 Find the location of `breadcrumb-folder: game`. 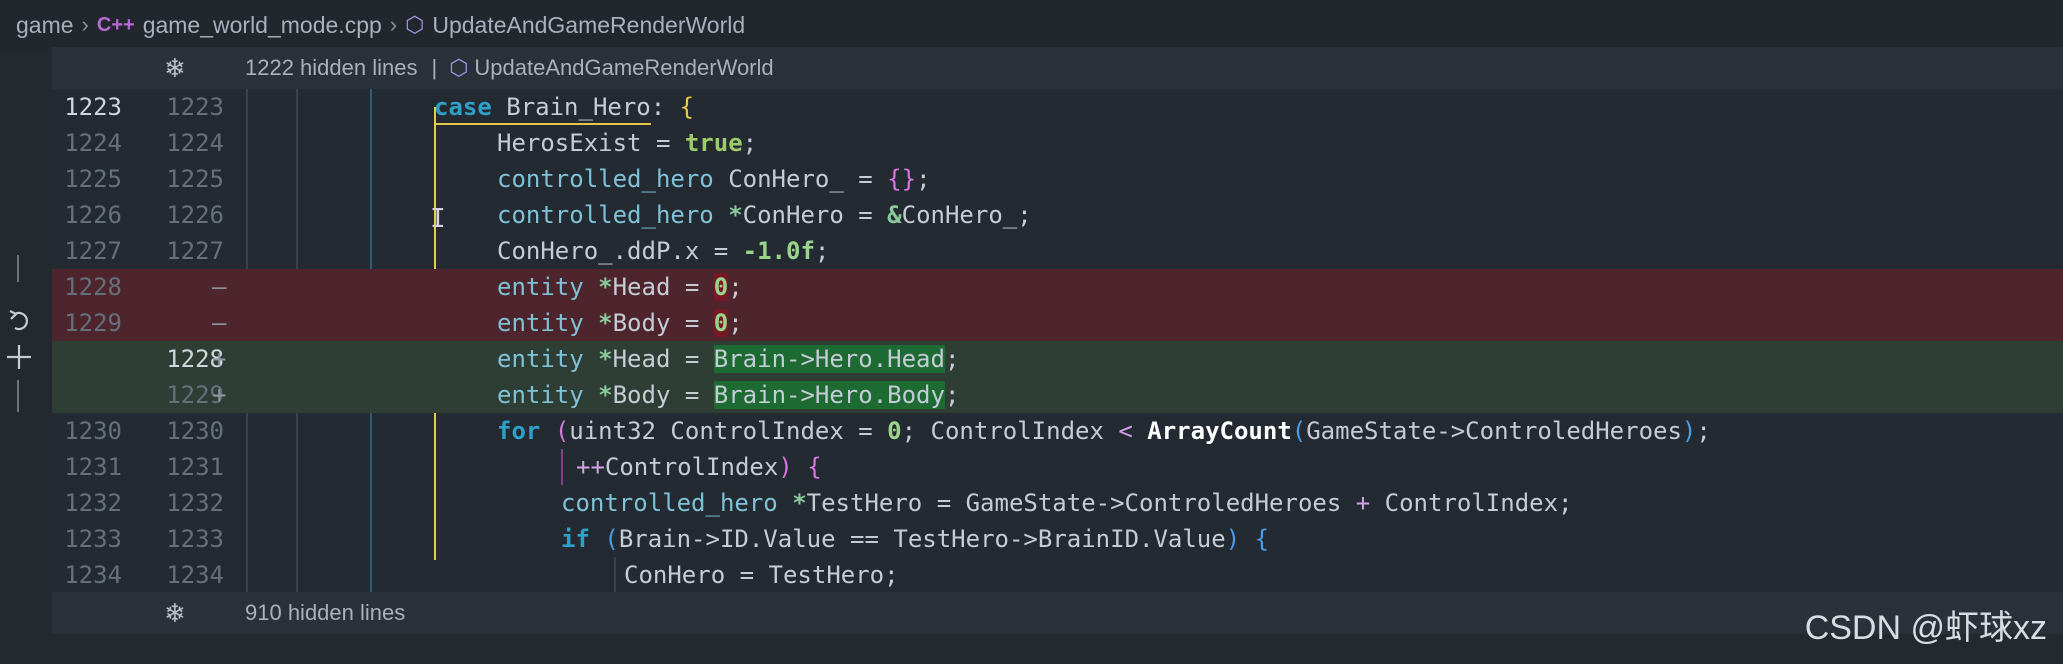

breadcrumb-folder: game is located at coordinates (45, 25).